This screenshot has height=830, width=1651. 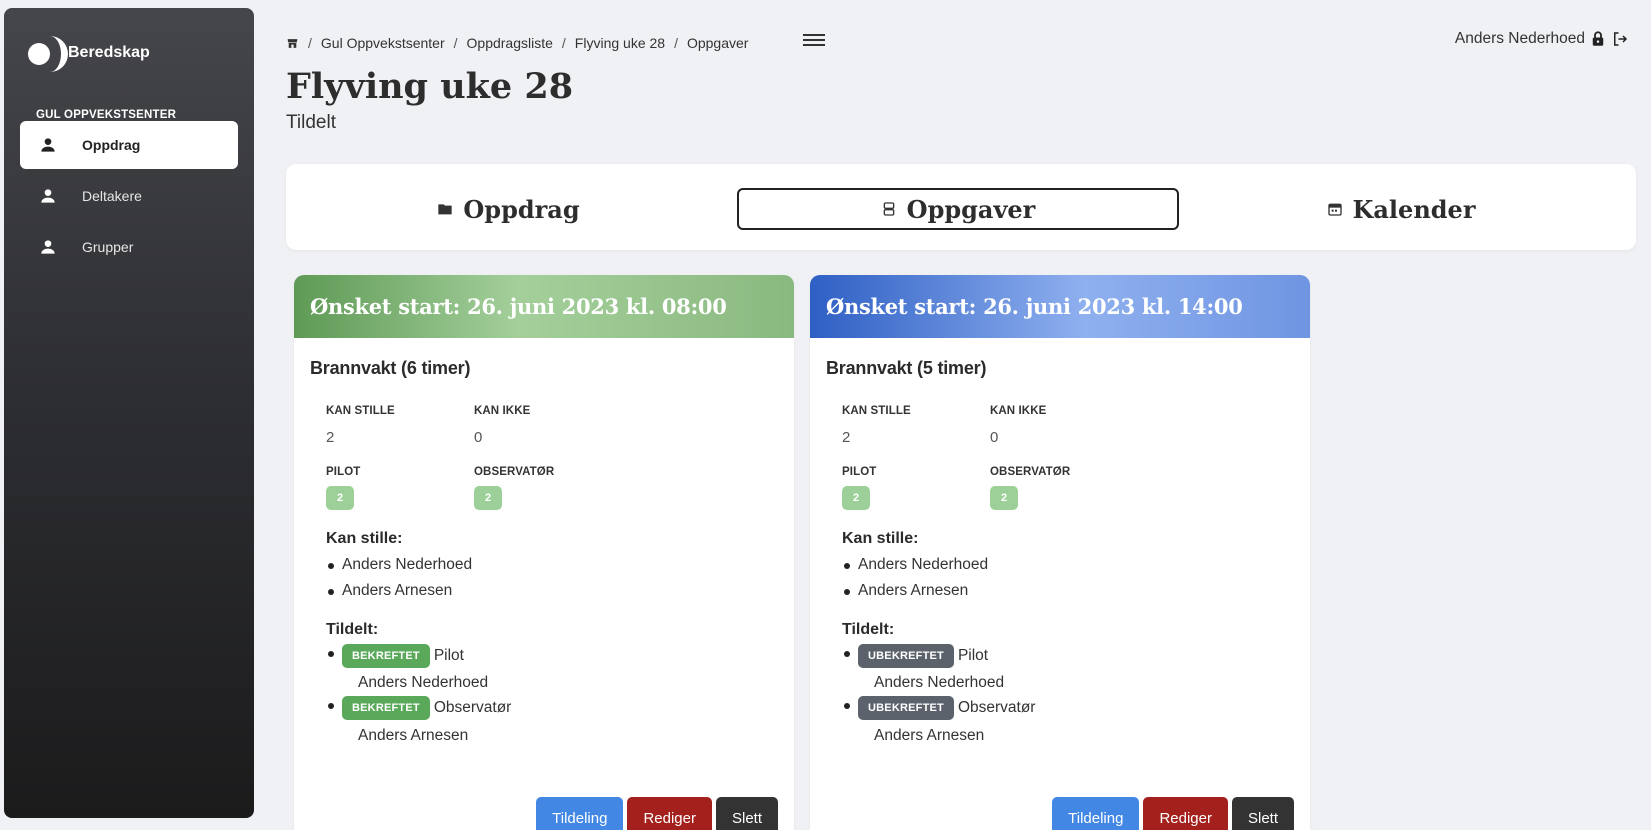 I want to click on sidebar-item-oppdrag: Oppdrag, so click(x=129, y=145).